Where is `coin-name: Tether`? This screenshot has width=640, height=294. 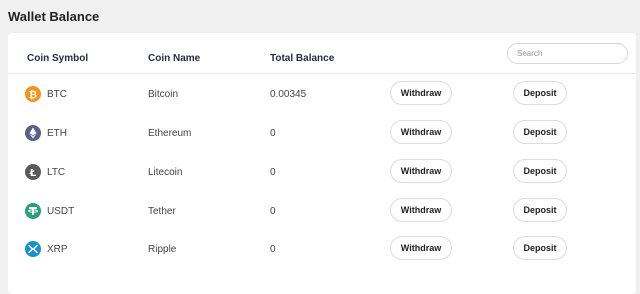 coin-name: Tether is located at coordinates (162, 211).